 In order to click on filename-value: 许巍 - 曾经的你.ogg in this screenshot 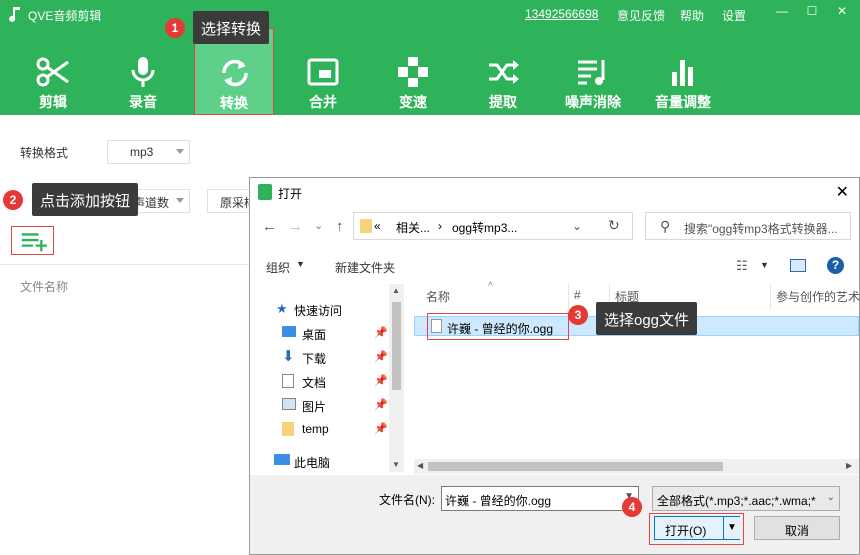, I will do `click(498, 501)`.